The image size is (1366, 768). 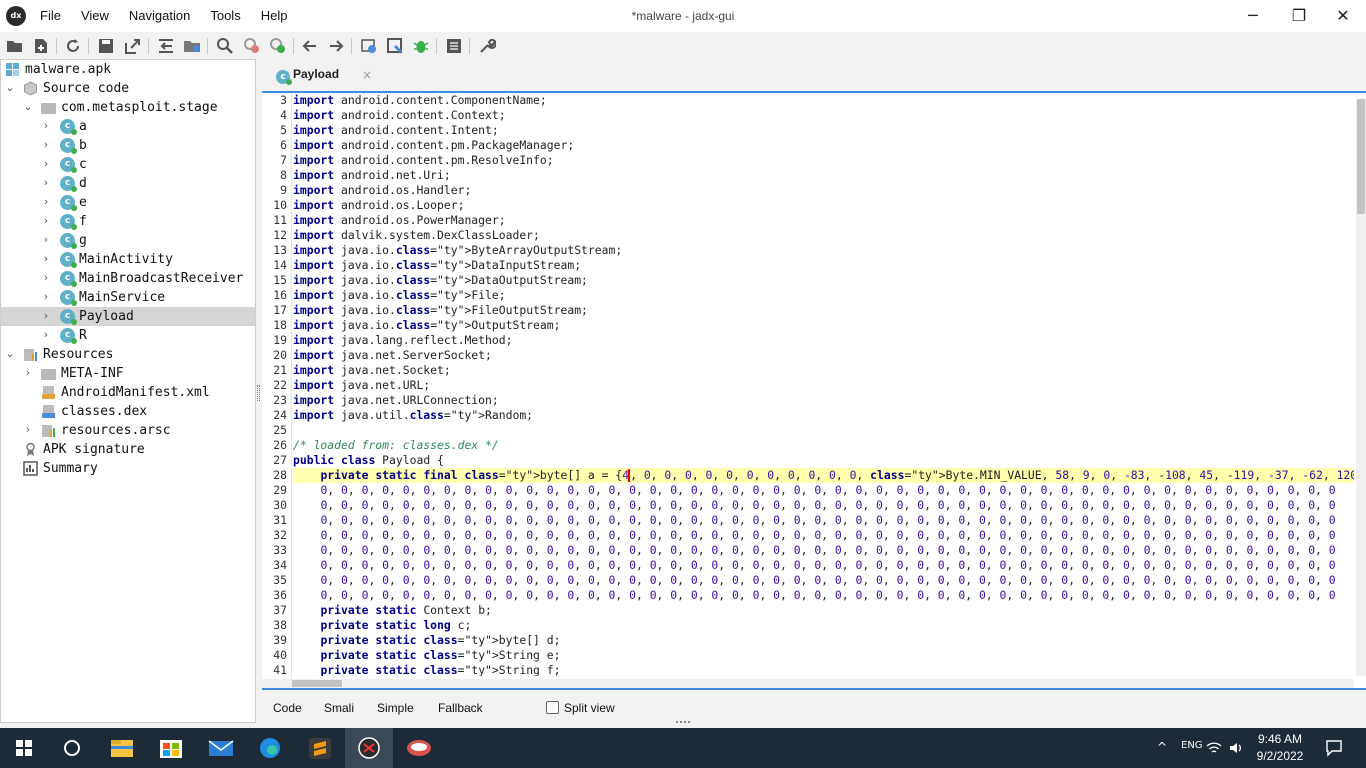 I want to click on microsoft-store-icon, so click(x=171, y=748).